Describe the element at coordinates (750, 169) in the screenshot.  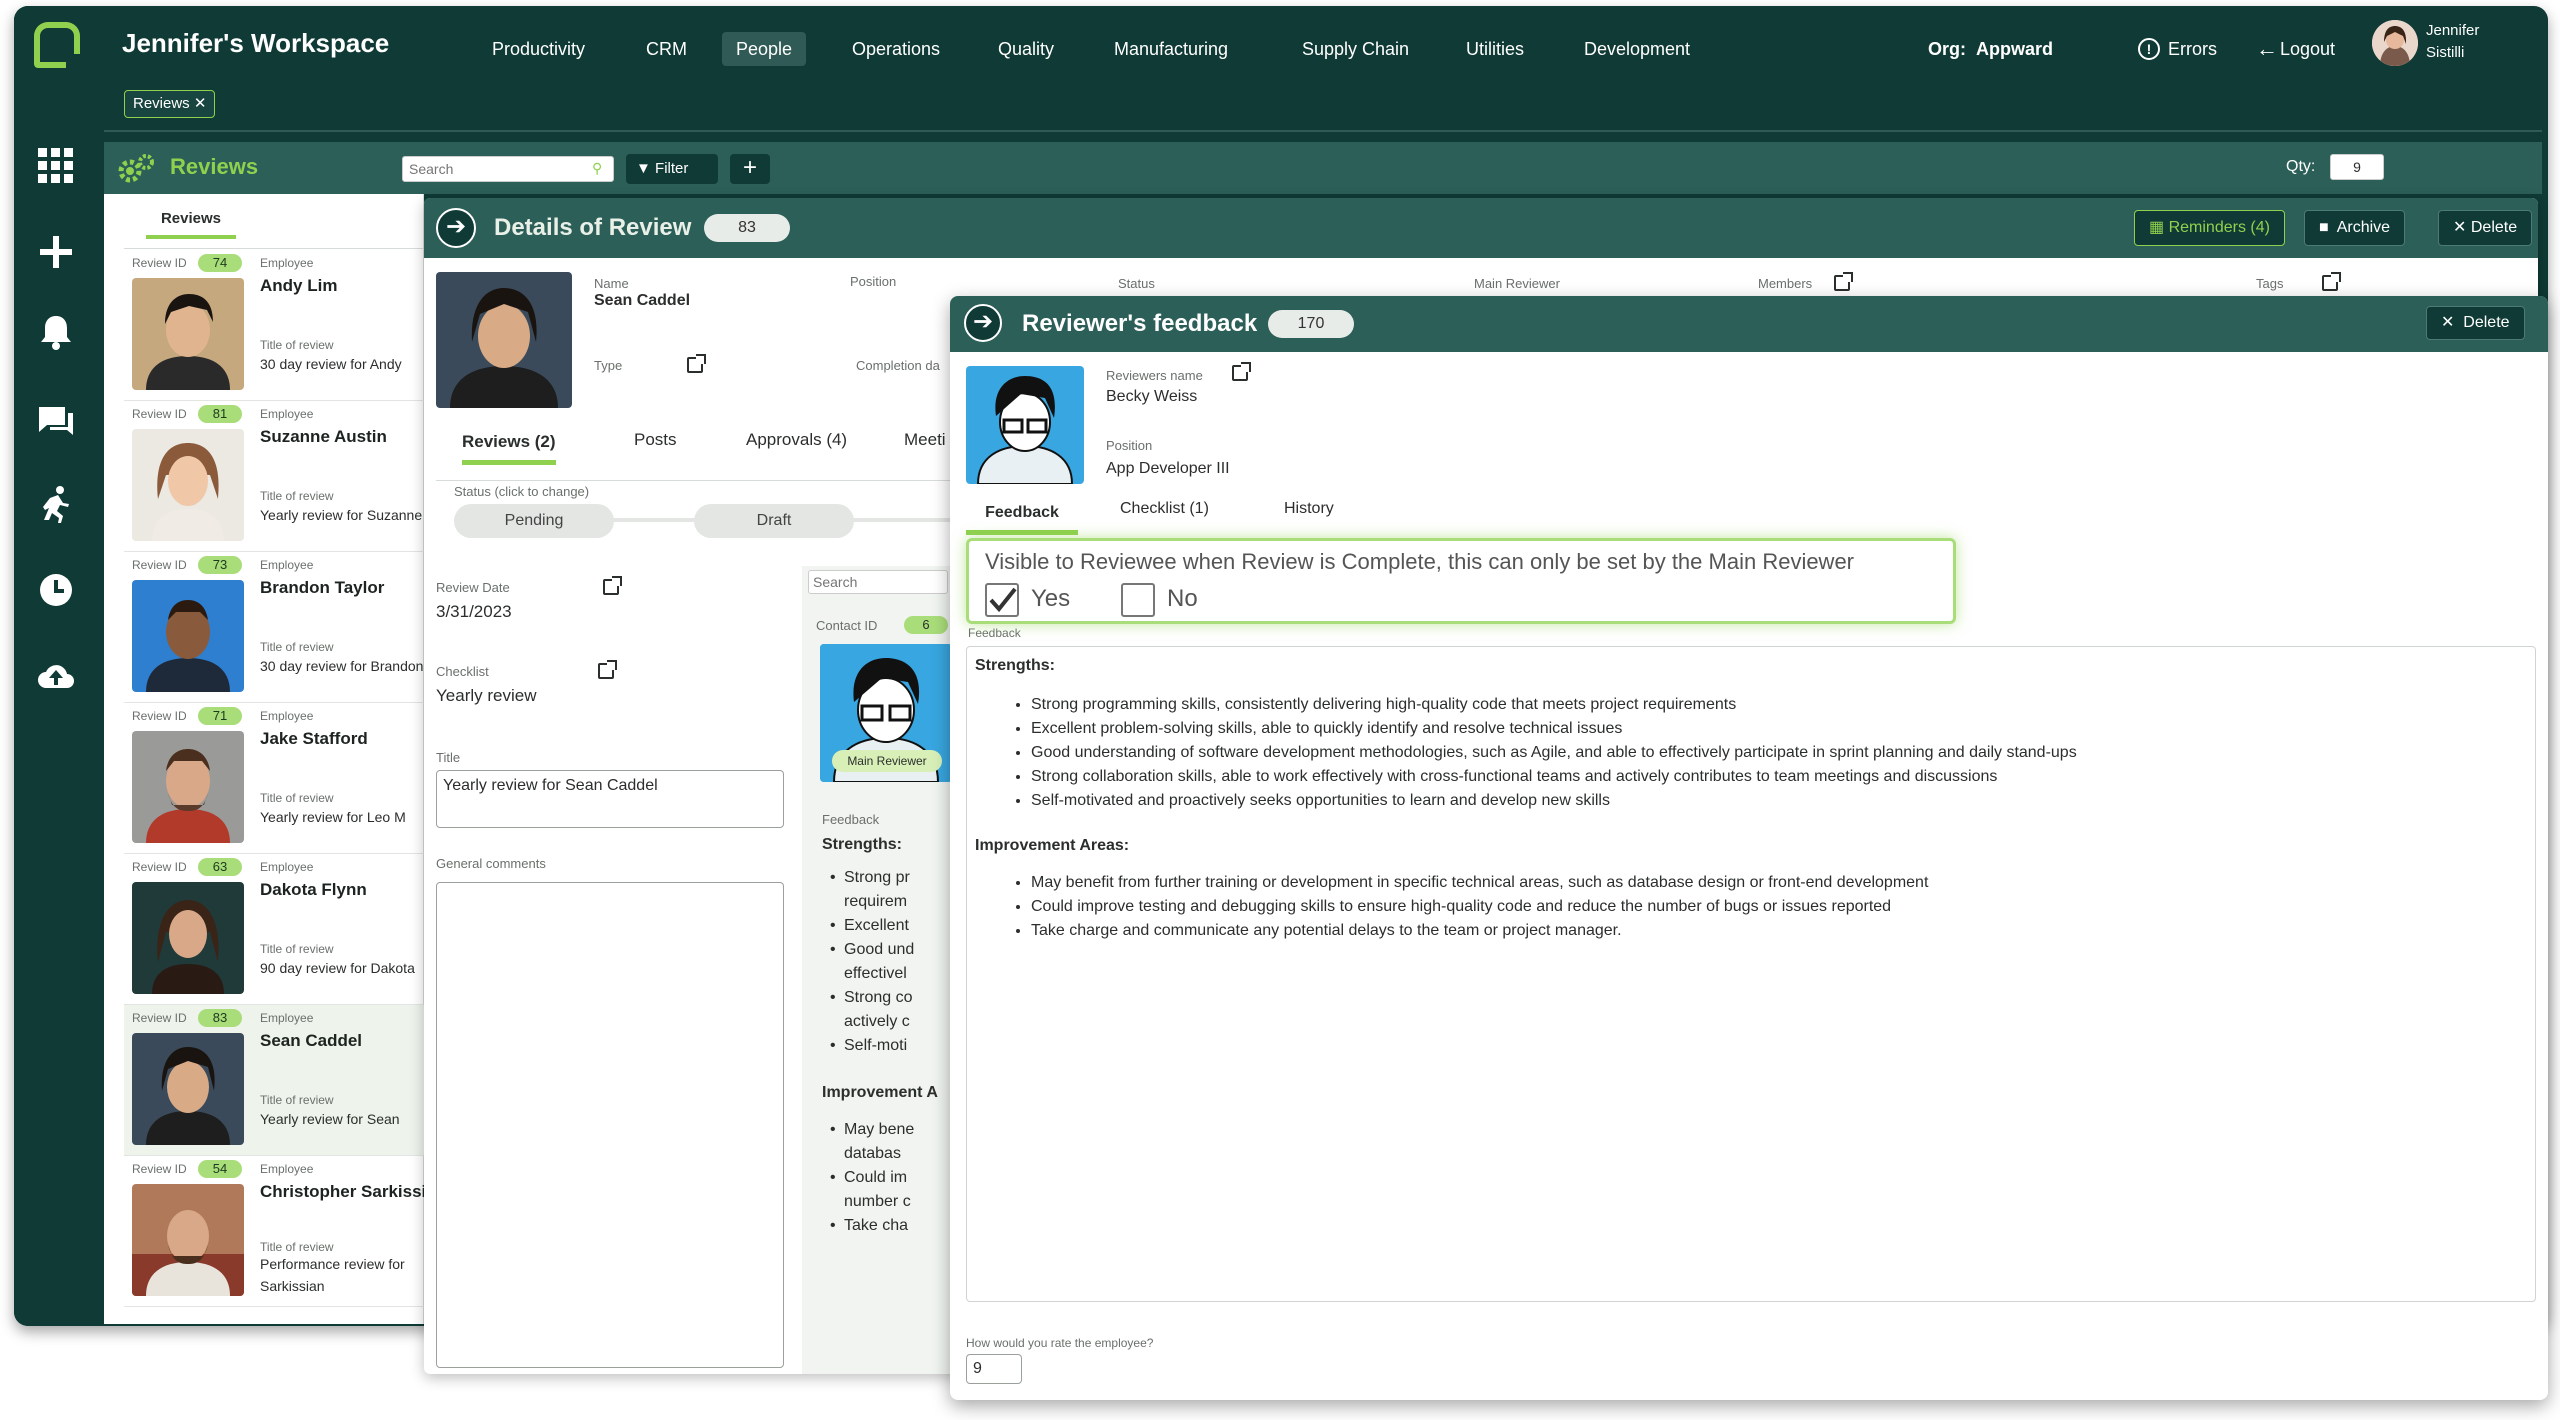
I see `add-button: +` at that location.